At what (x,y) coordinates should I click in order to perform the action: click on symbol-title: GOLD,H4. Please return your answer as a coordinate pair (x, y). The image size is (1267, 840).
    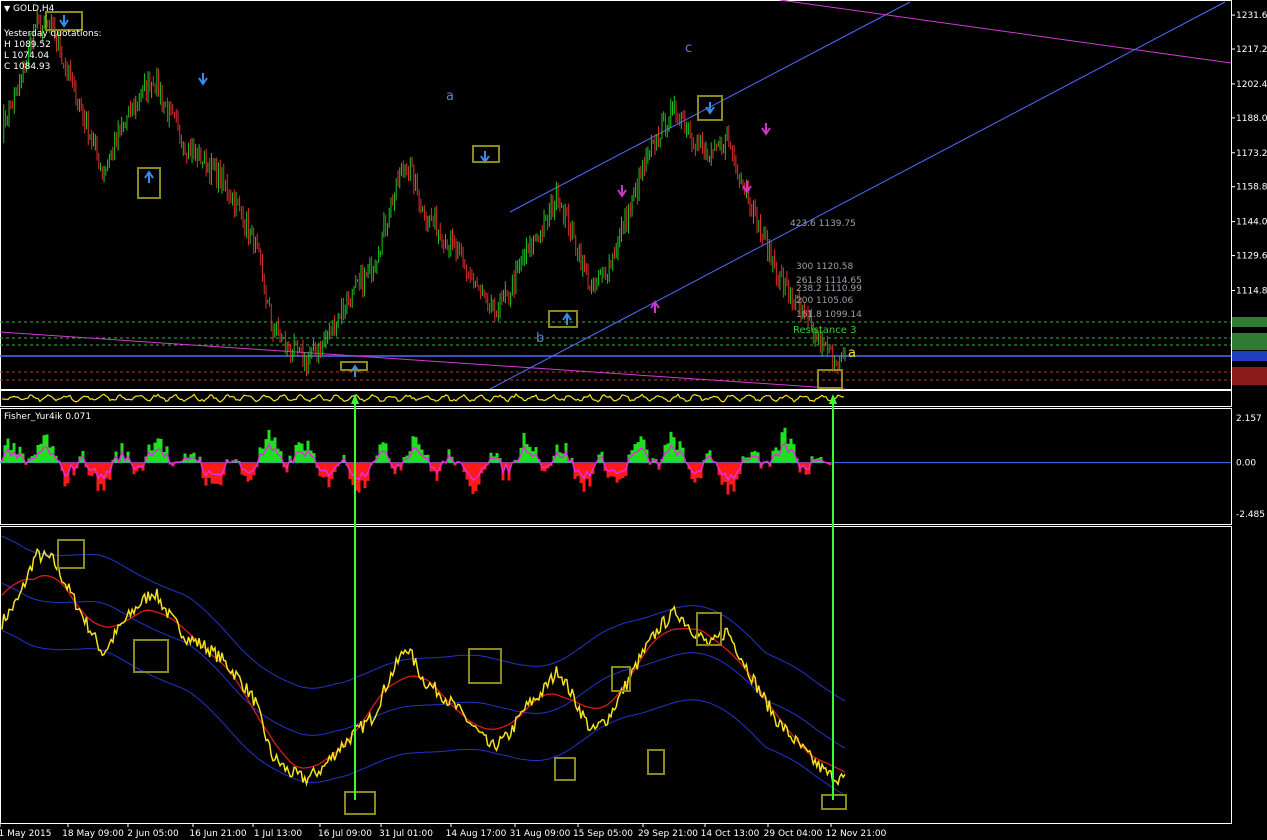
    Looking at the image, I should click on (34, 9).